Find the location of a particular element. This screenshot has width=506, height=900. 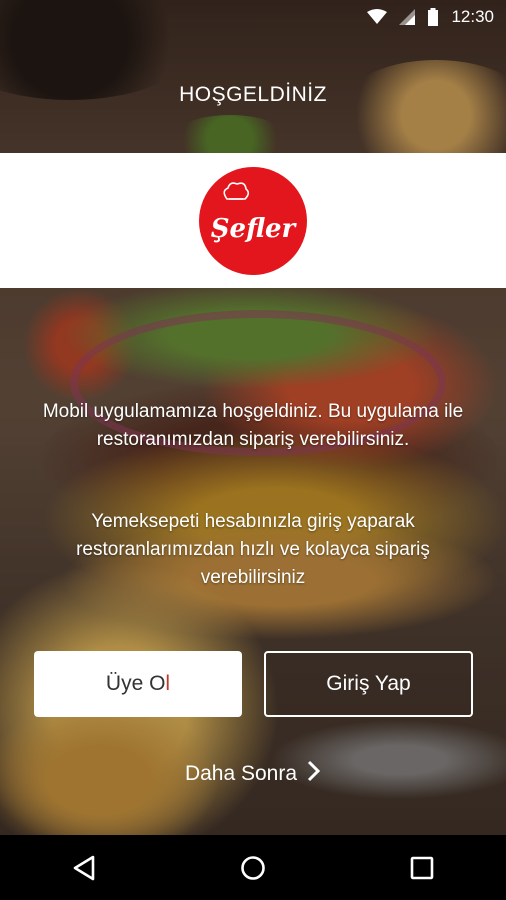

signal-icon is located at coordinates (407, 17).